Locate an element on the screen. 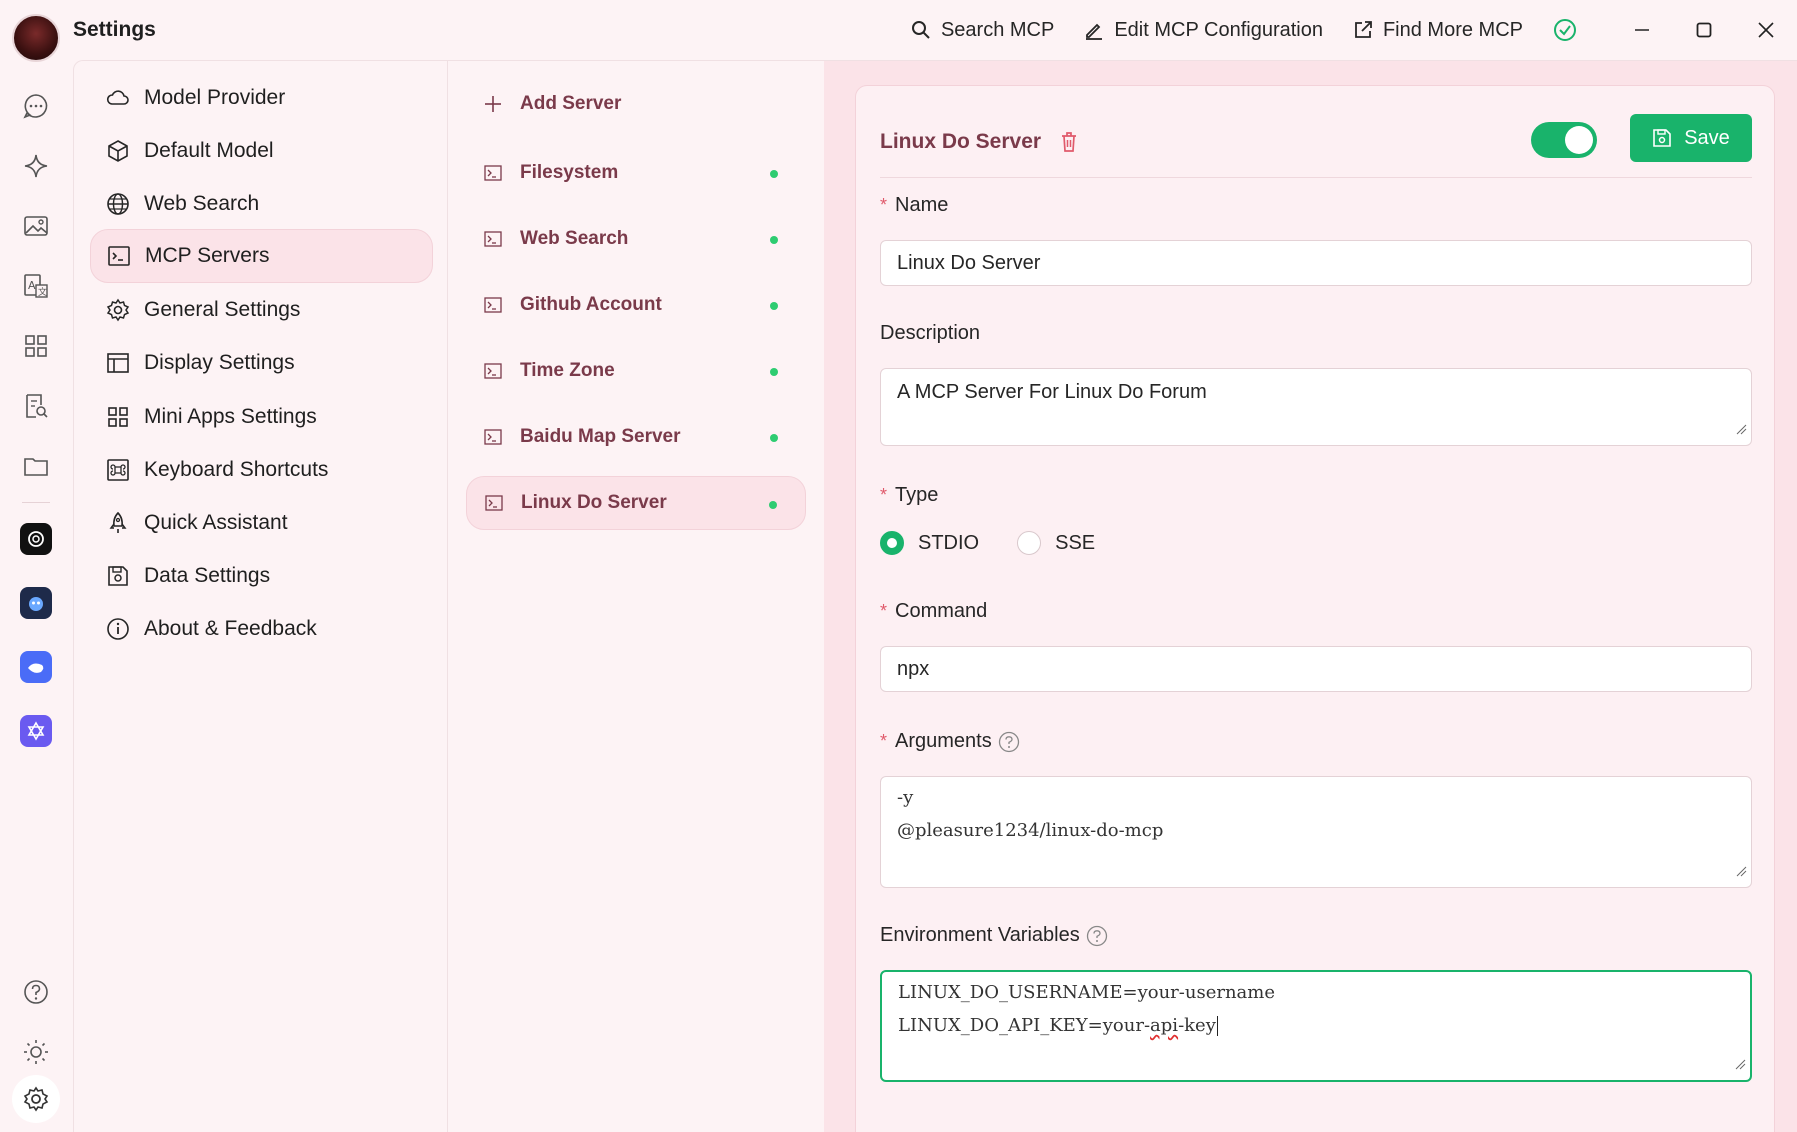  arguments-value: -y @pleasure1234/linux-do-mcp is located at coordinates (1030, 814).